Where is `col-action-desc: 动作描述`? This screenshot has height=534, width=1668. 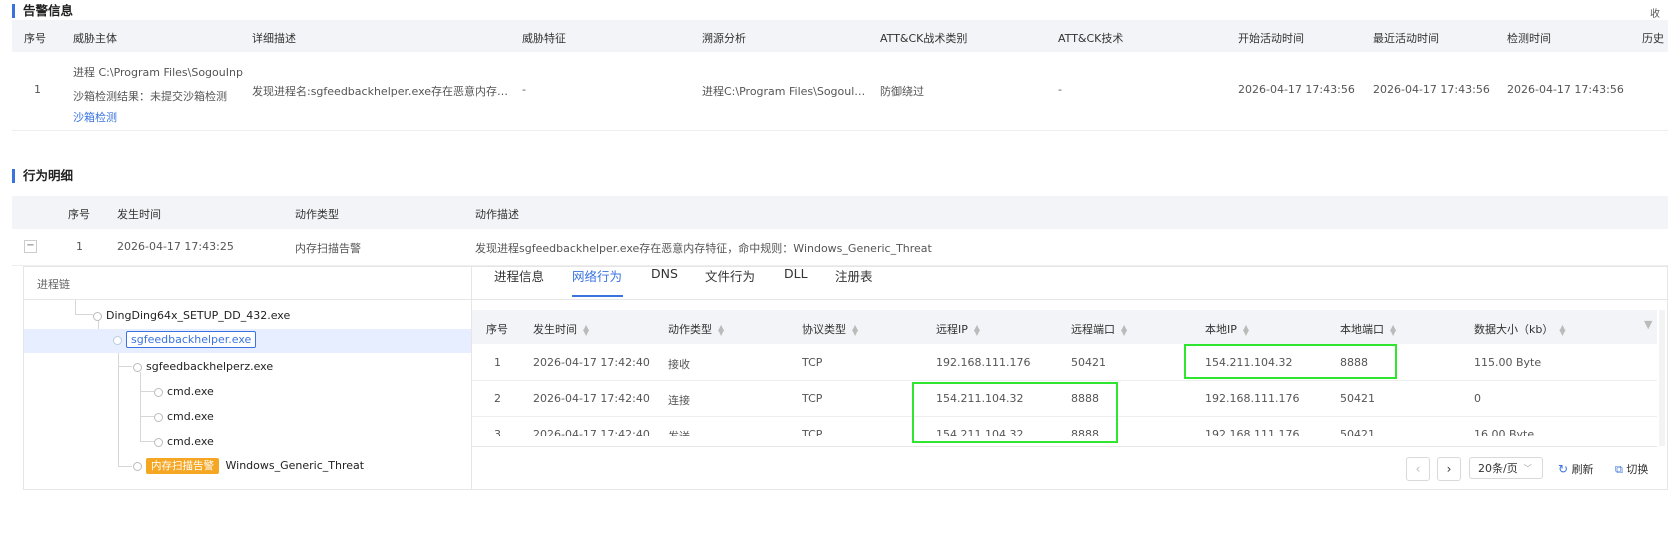 col-action-desc: 动作描述 is located at coordinates (497, 214).